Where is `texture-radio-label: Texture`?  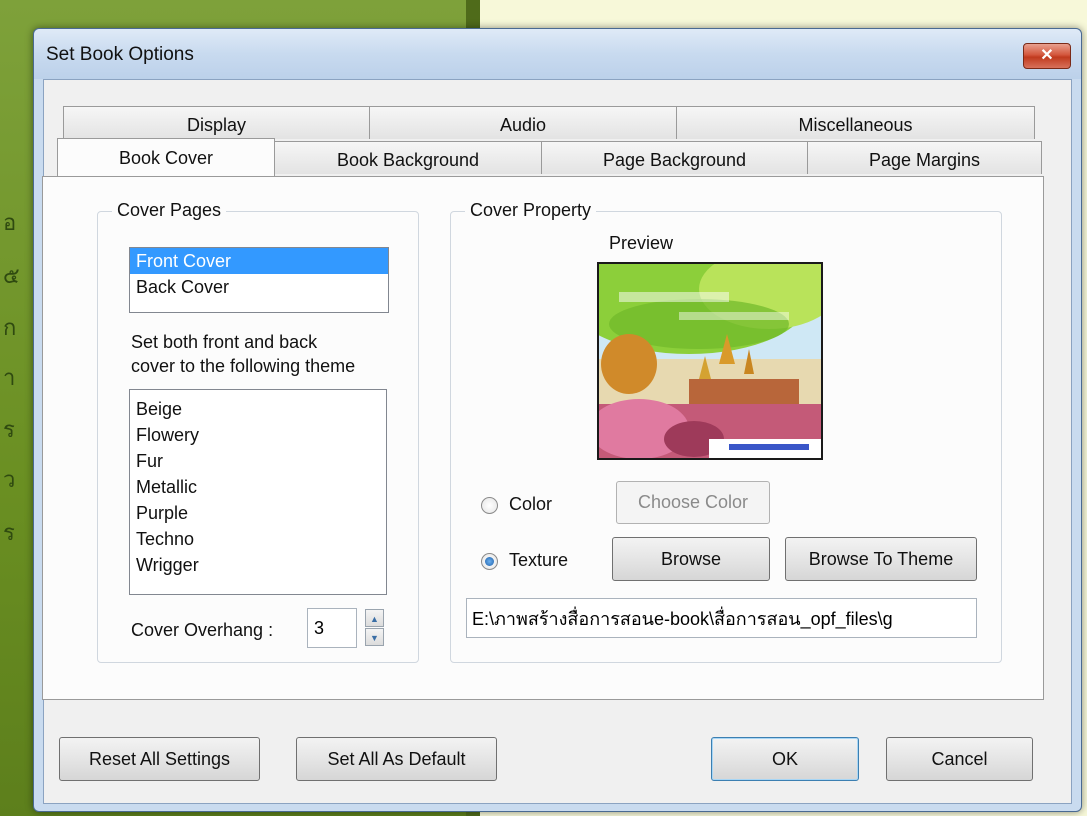 texture-radio-label: Texture is located at coordinates (539, 560).